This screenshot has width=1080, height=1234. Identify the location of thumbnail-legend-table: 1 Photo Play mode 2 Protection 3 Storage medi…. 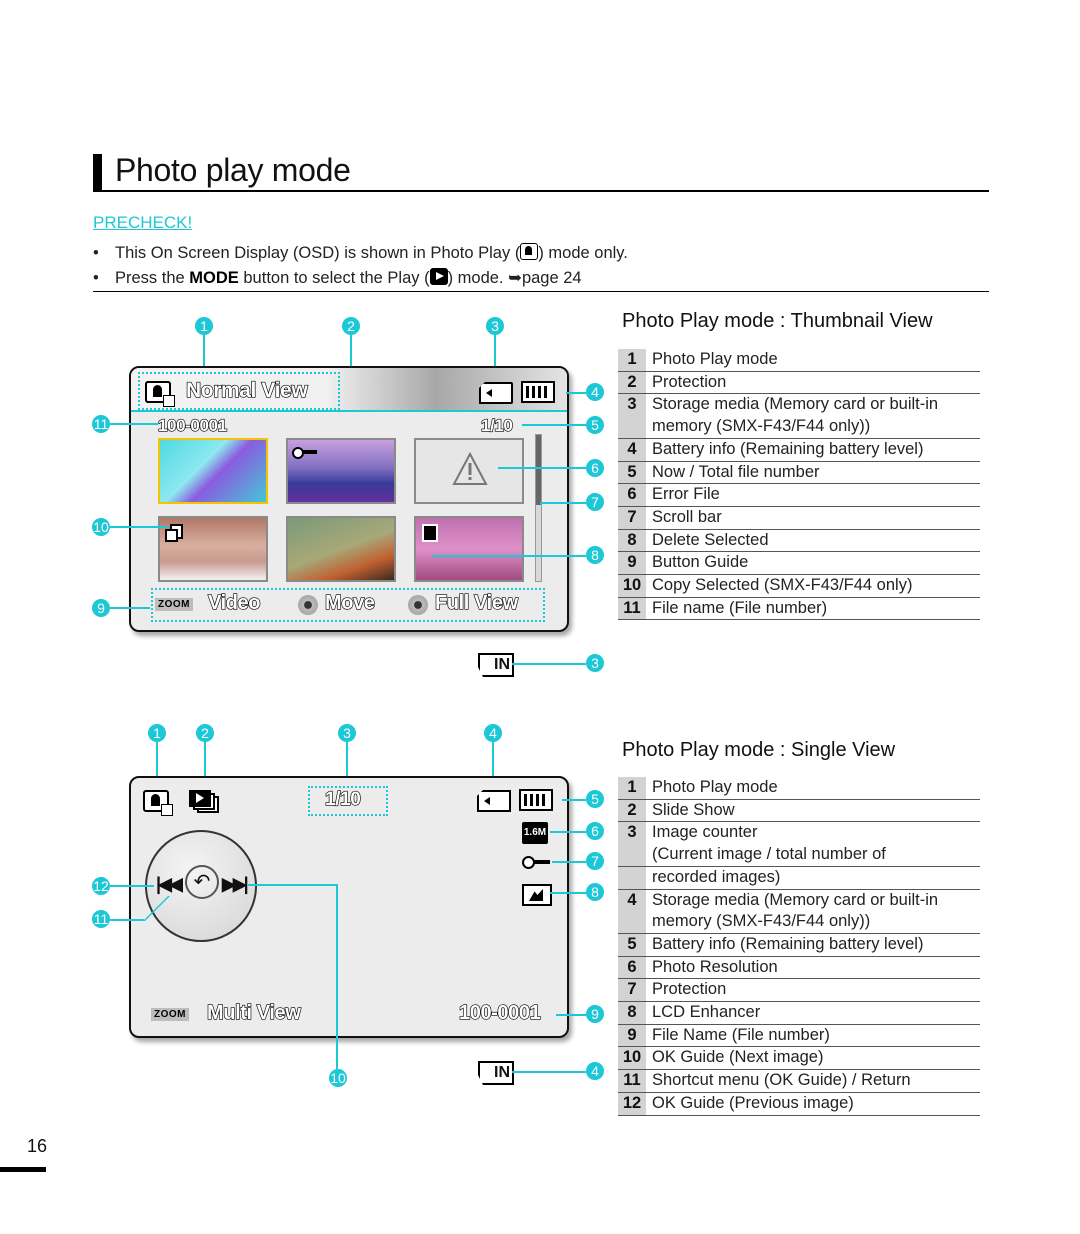
(799, 485).